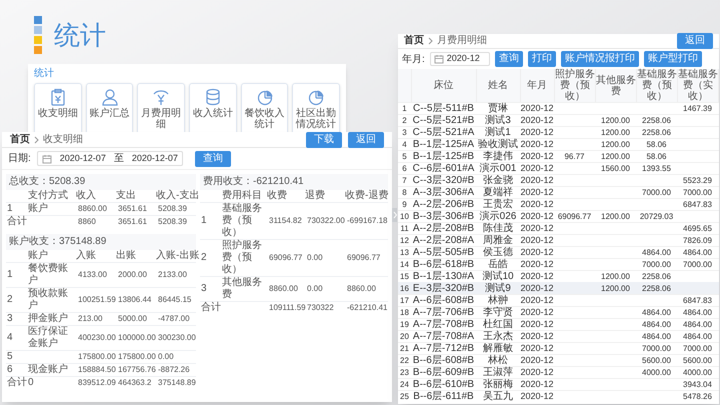 This screenshot has height=405, width=720. Describe the element at coordinates (63, 140) in the screenshot. I see `breadcrumb-link: 收支明细` at that location.